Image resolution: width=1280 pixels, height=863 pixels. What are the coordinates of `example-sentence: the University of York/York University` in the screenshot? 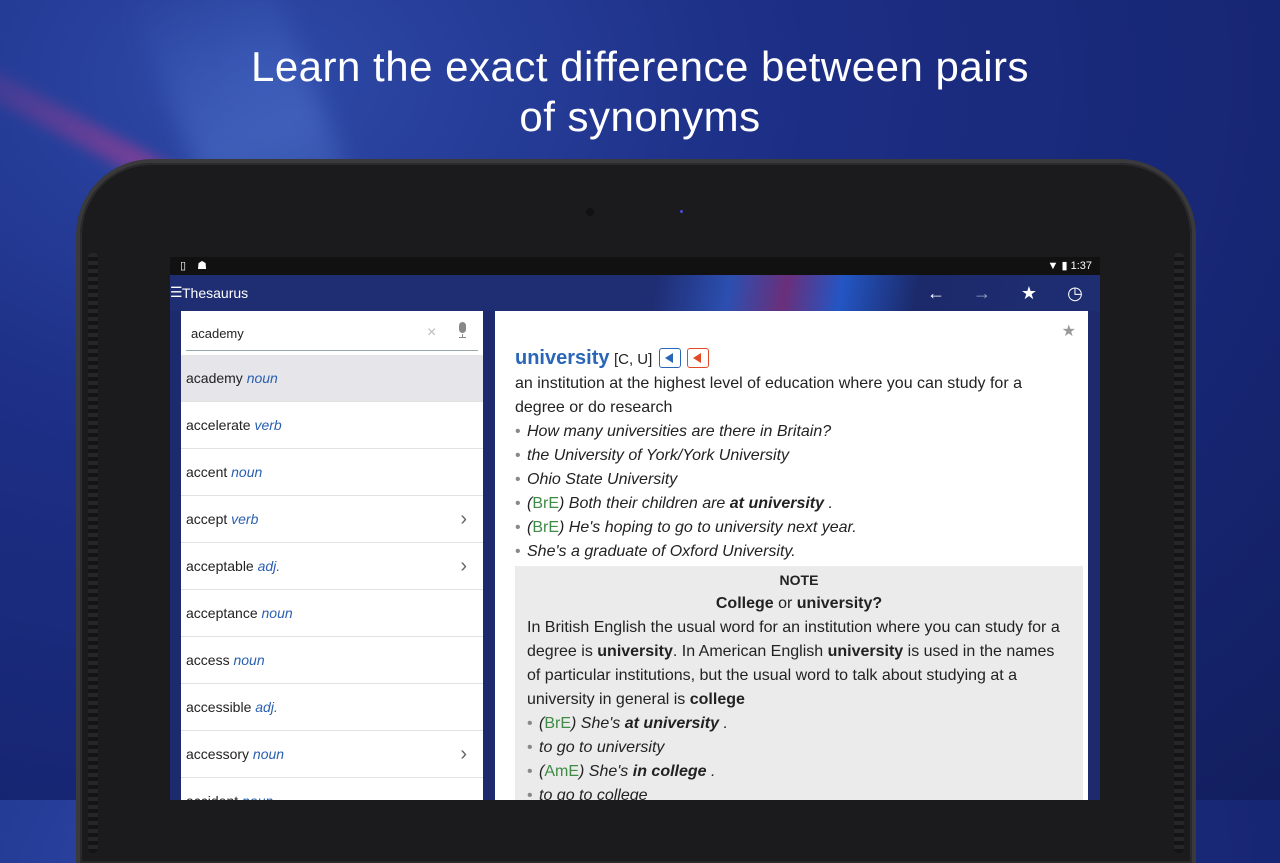 It's located at (792, 456).